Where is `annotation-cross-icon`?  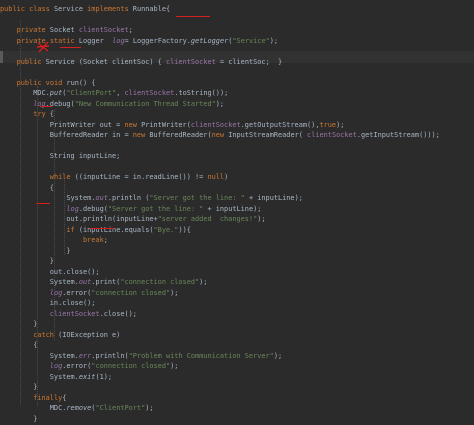 annotation-cross-icon is located at coordinates (43, 47).